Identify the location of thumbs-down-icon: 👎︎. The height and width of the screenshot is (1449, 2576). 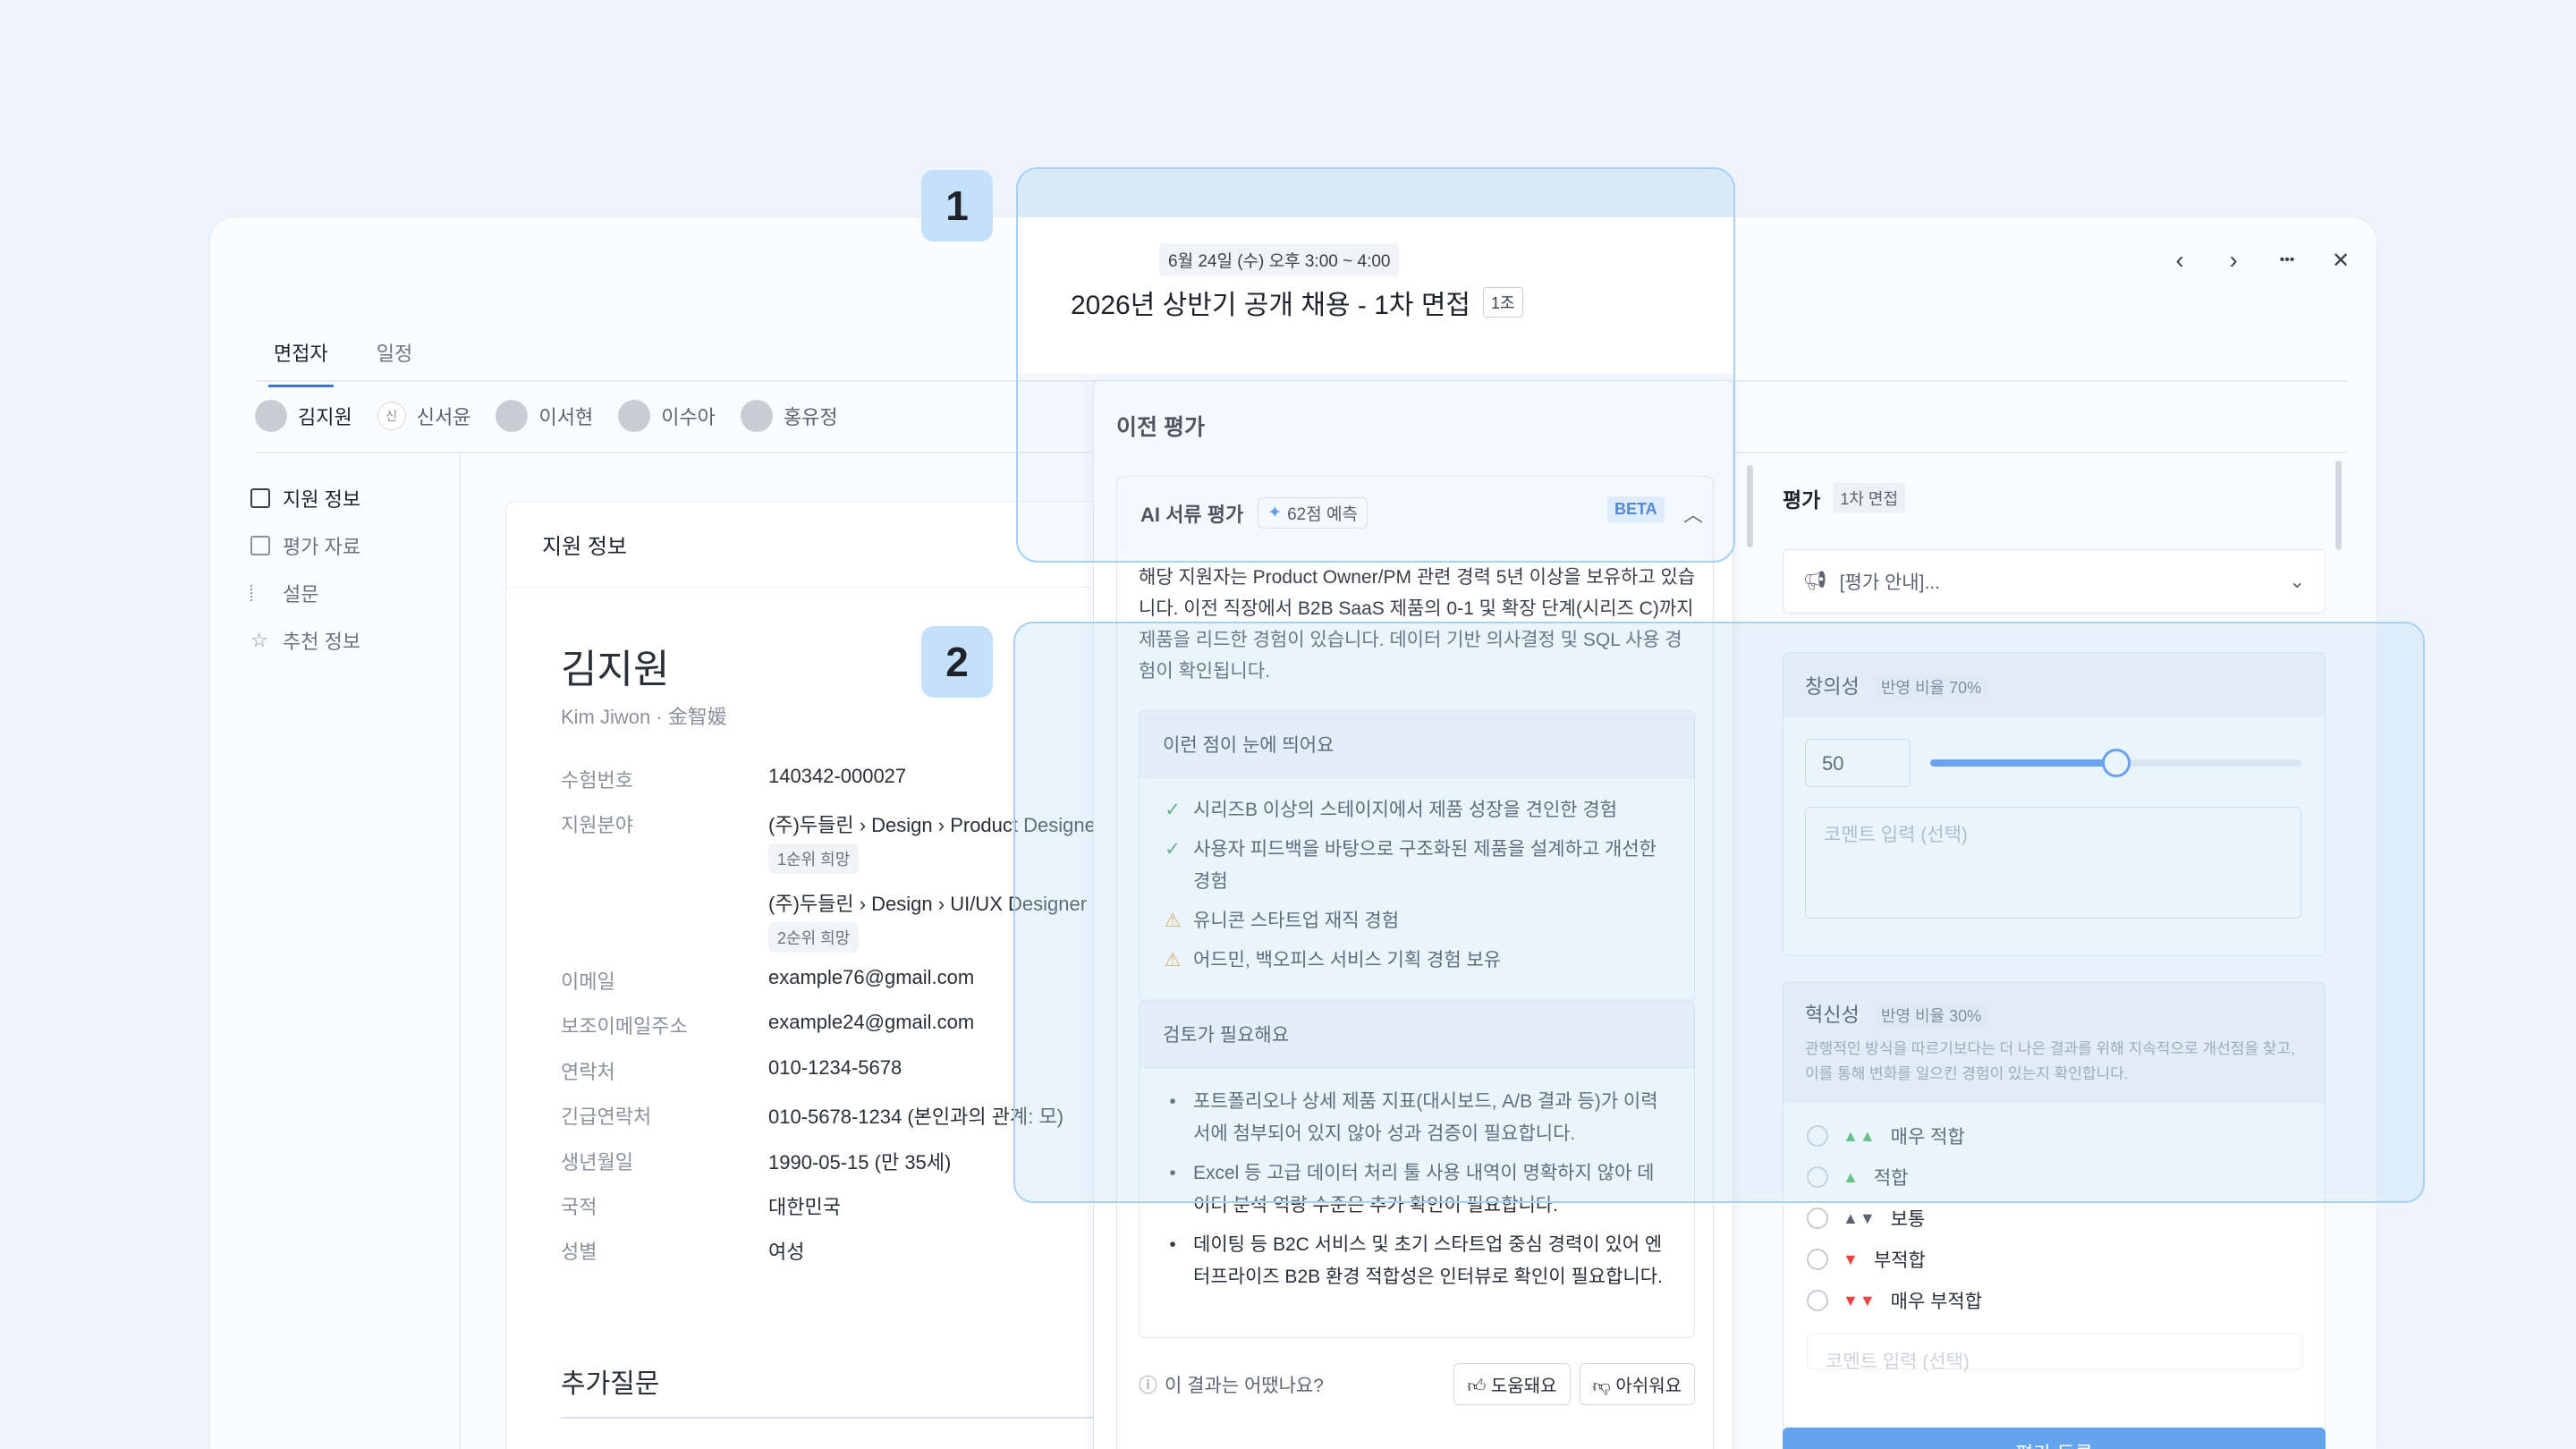
(1601, 1386).